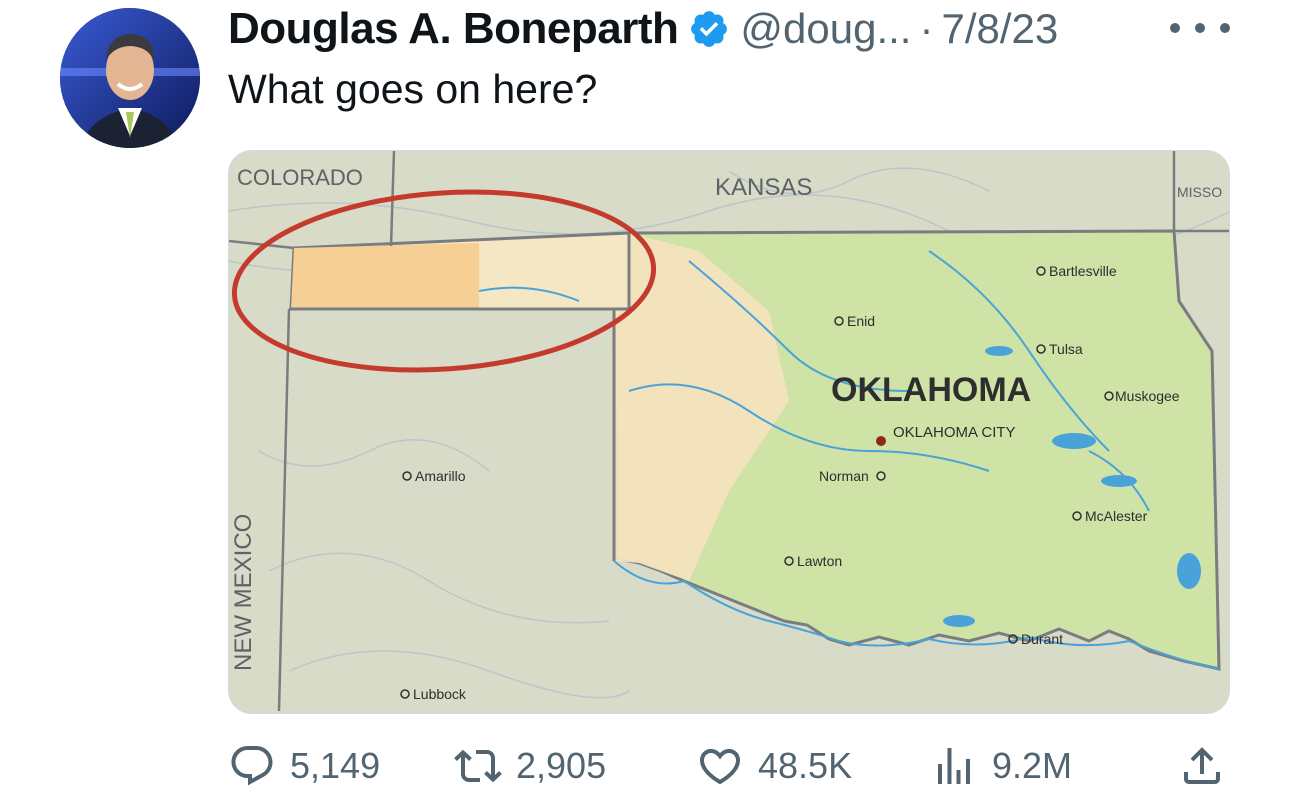 This screenshot has height=796, width=1290. I want to click on retweet-button: 2,905, so click(530, 766).